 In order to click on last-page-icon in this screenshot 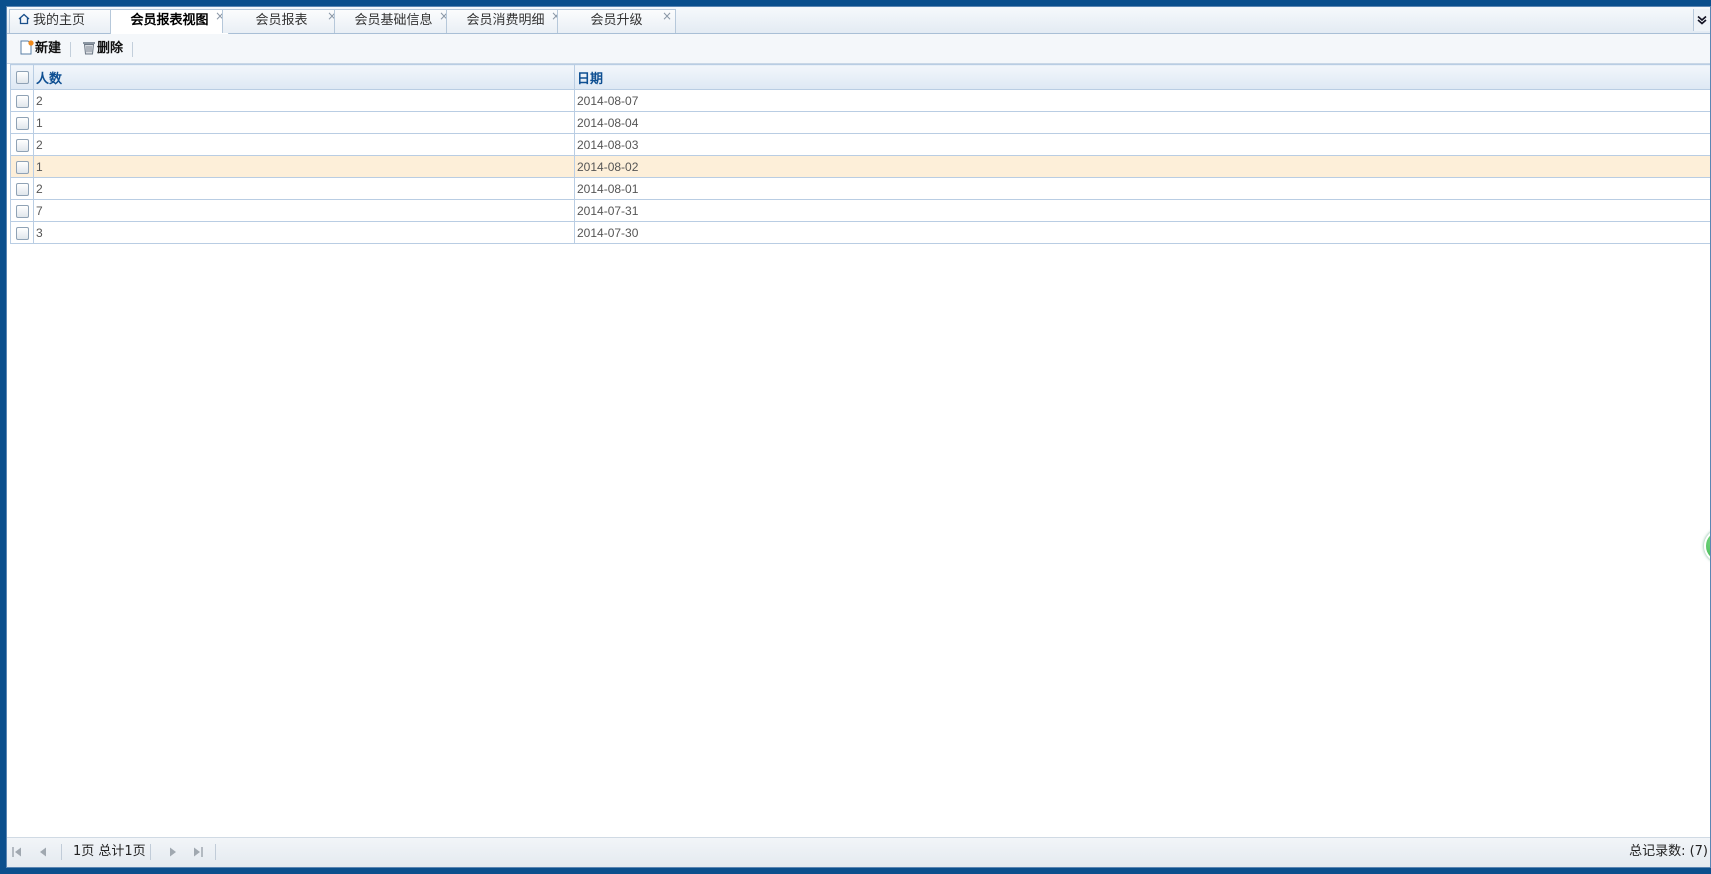, I will do `click(198, 852)`.